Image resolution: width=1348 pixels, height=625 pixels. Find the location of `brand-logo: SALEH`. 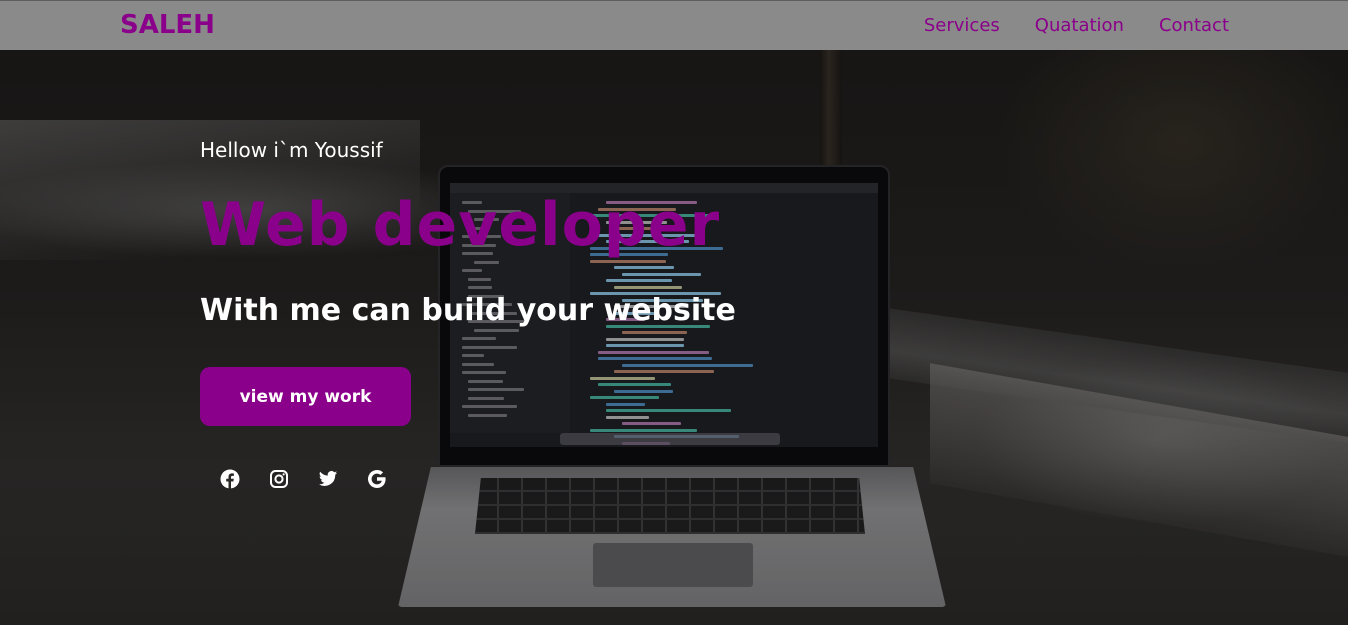

brand-logo: SALEH is located at coordinates (167, 25).